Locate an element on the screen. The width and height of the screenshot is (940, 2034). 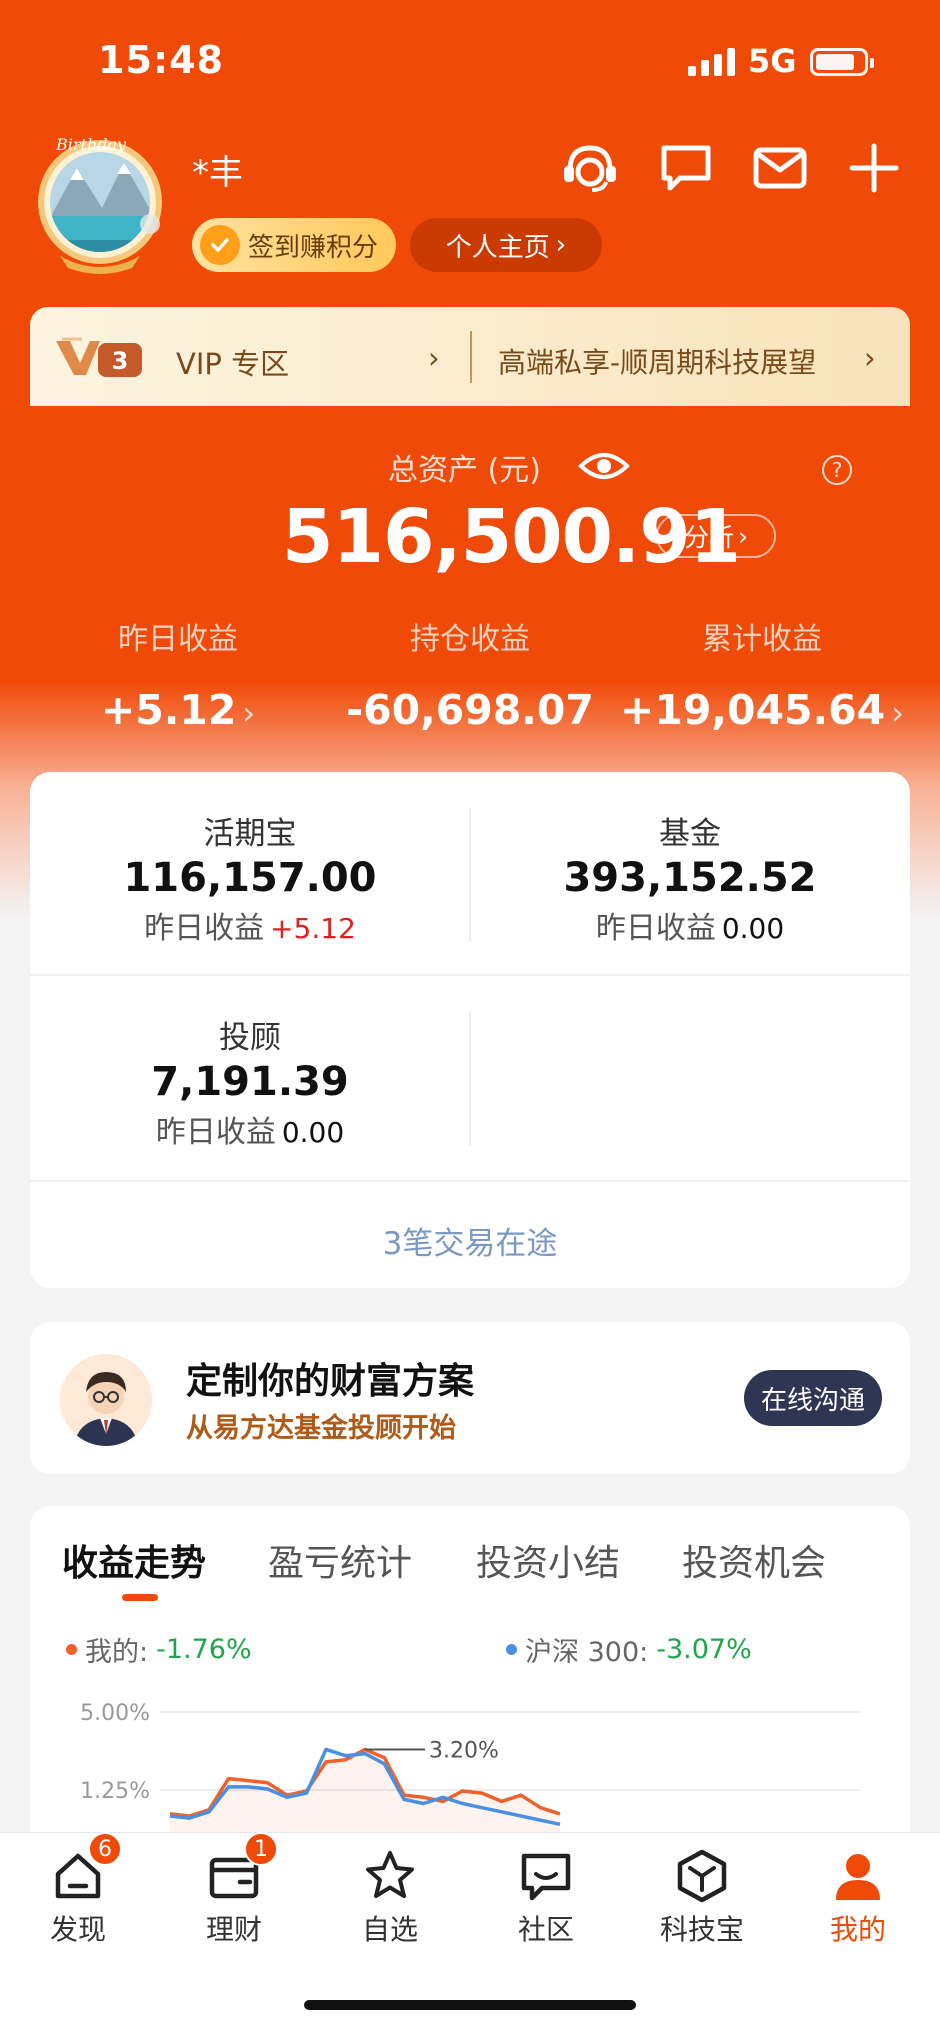
wallet-icon: 1 is located at coordinates (241, 1869).